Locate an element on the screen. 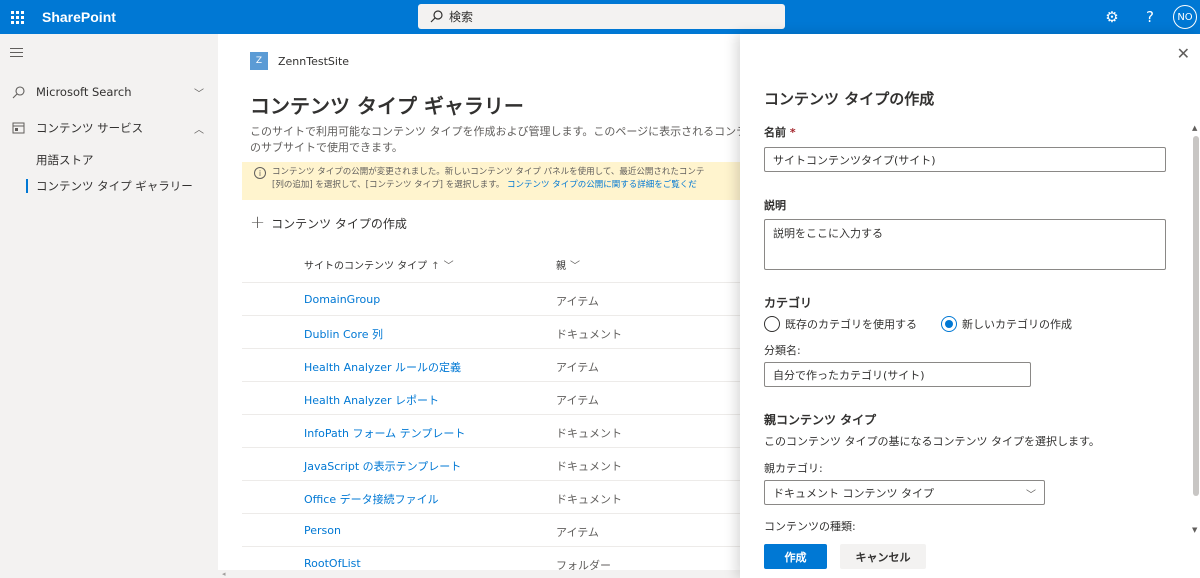 The width and height of the screenshot is (1200, 578). content-type-link: DomainGroup is located at coordinates (342, 299).